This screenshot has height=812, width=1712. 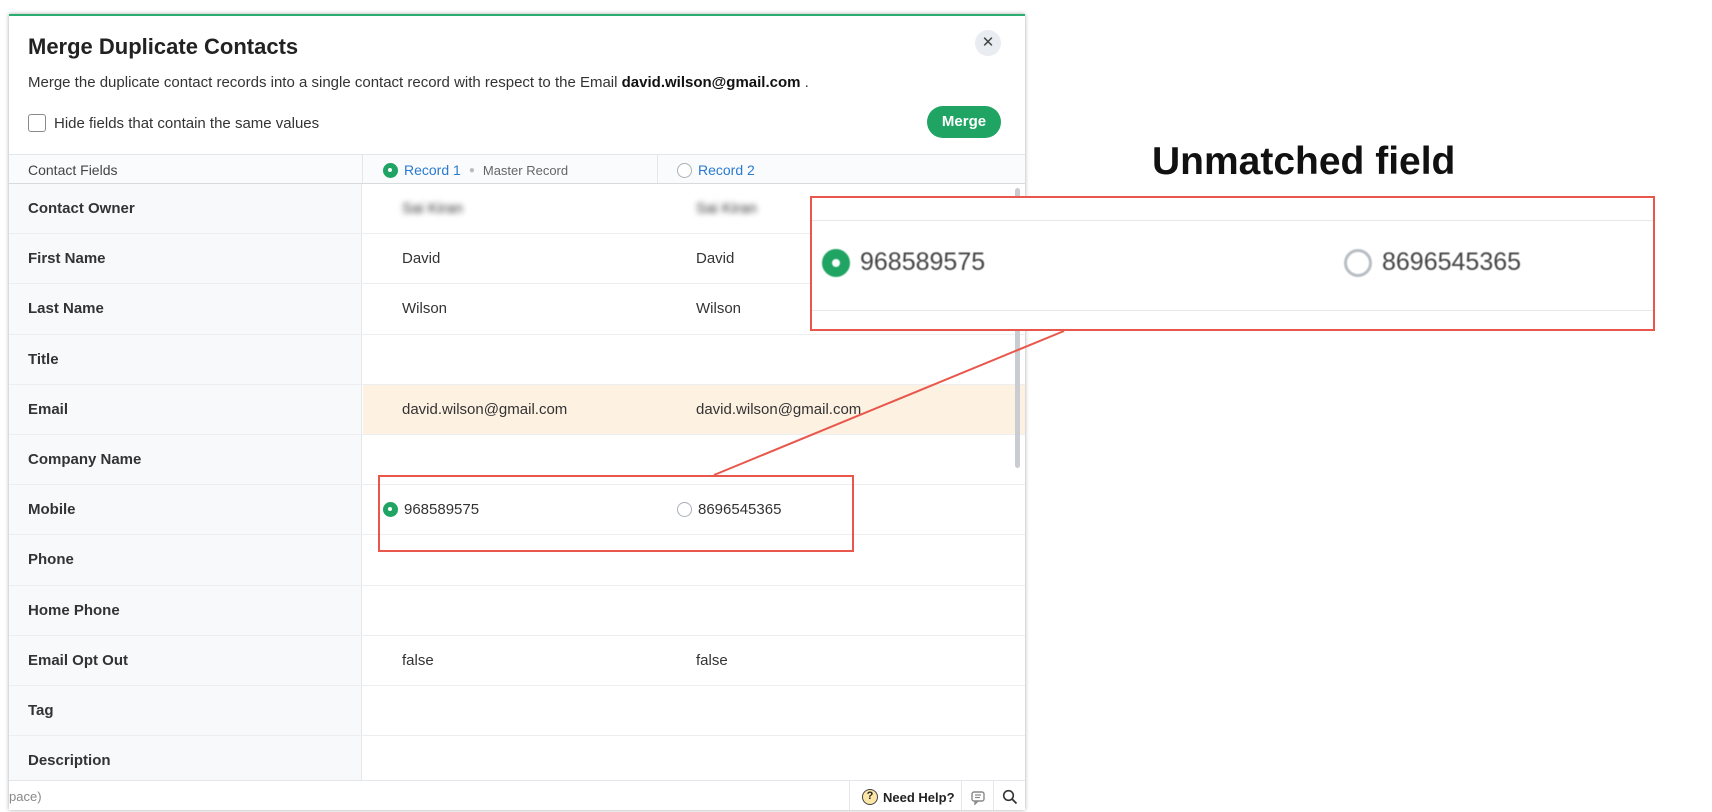 What do you see at coordinates (185, 259) in the screenshot?
I see `field-label: First Name` at bounding box center [185, 259].